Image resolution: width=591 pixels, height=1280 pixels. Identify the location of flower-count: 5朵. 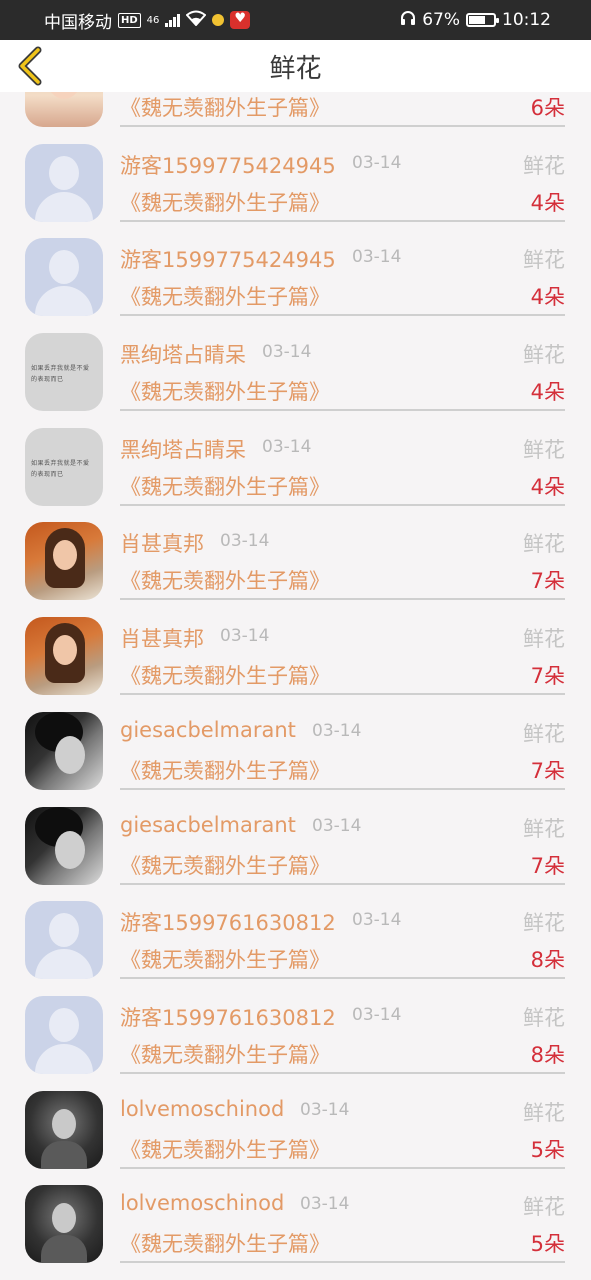
(547, 1149).